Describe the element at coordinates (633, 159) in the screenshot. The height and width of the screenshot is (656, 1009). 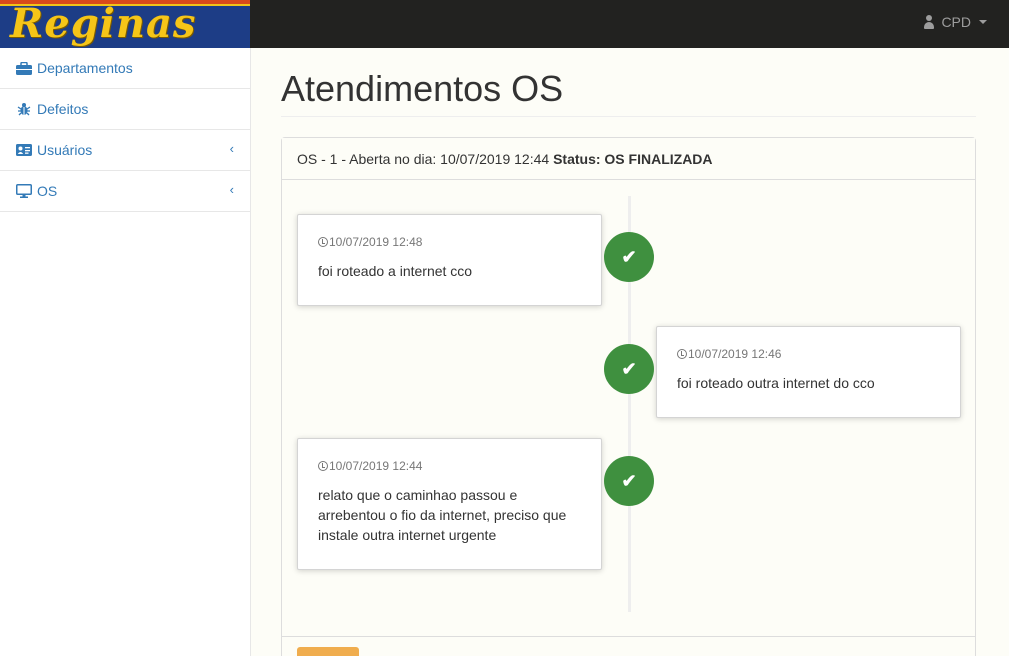
I see `os-status-text: Status: OS FINALIZADA` at that location.